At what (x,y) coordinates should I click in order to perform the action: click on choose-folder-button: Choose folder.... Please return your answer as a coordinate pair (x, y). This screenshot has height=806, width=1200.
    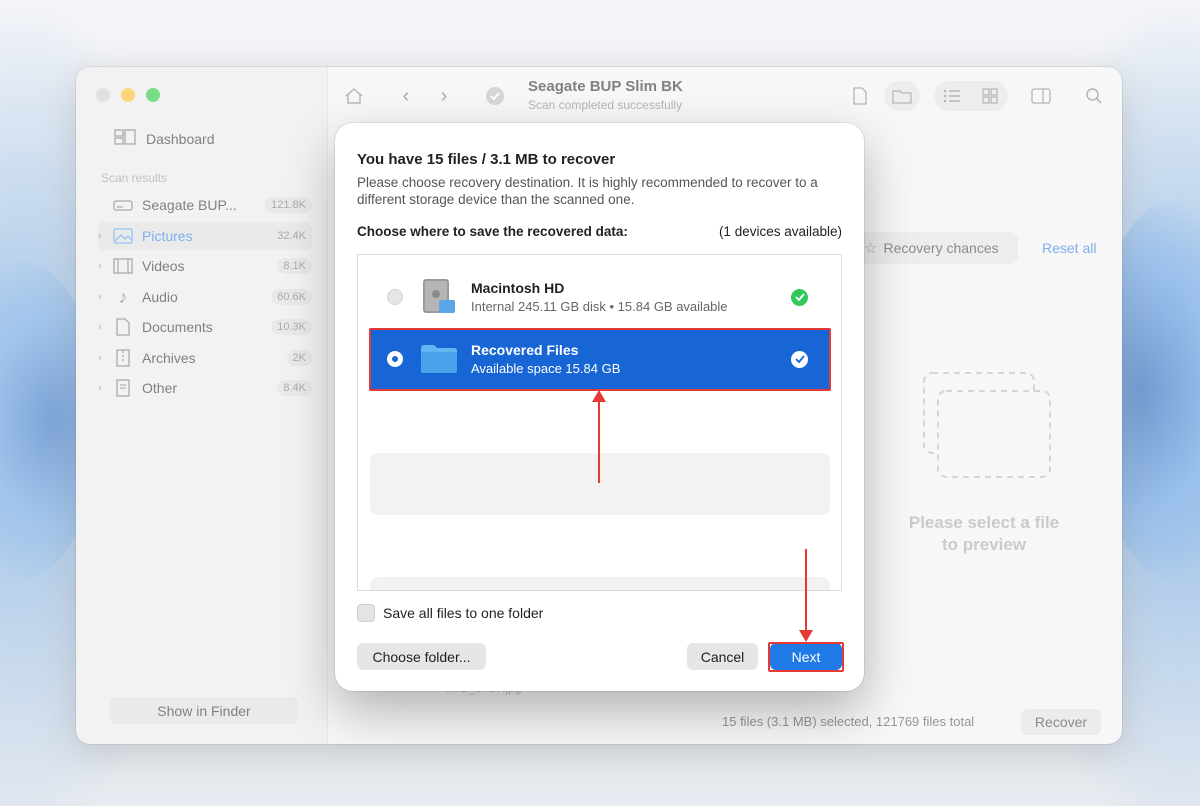
    Looking at the image, I should click on (421, 656).